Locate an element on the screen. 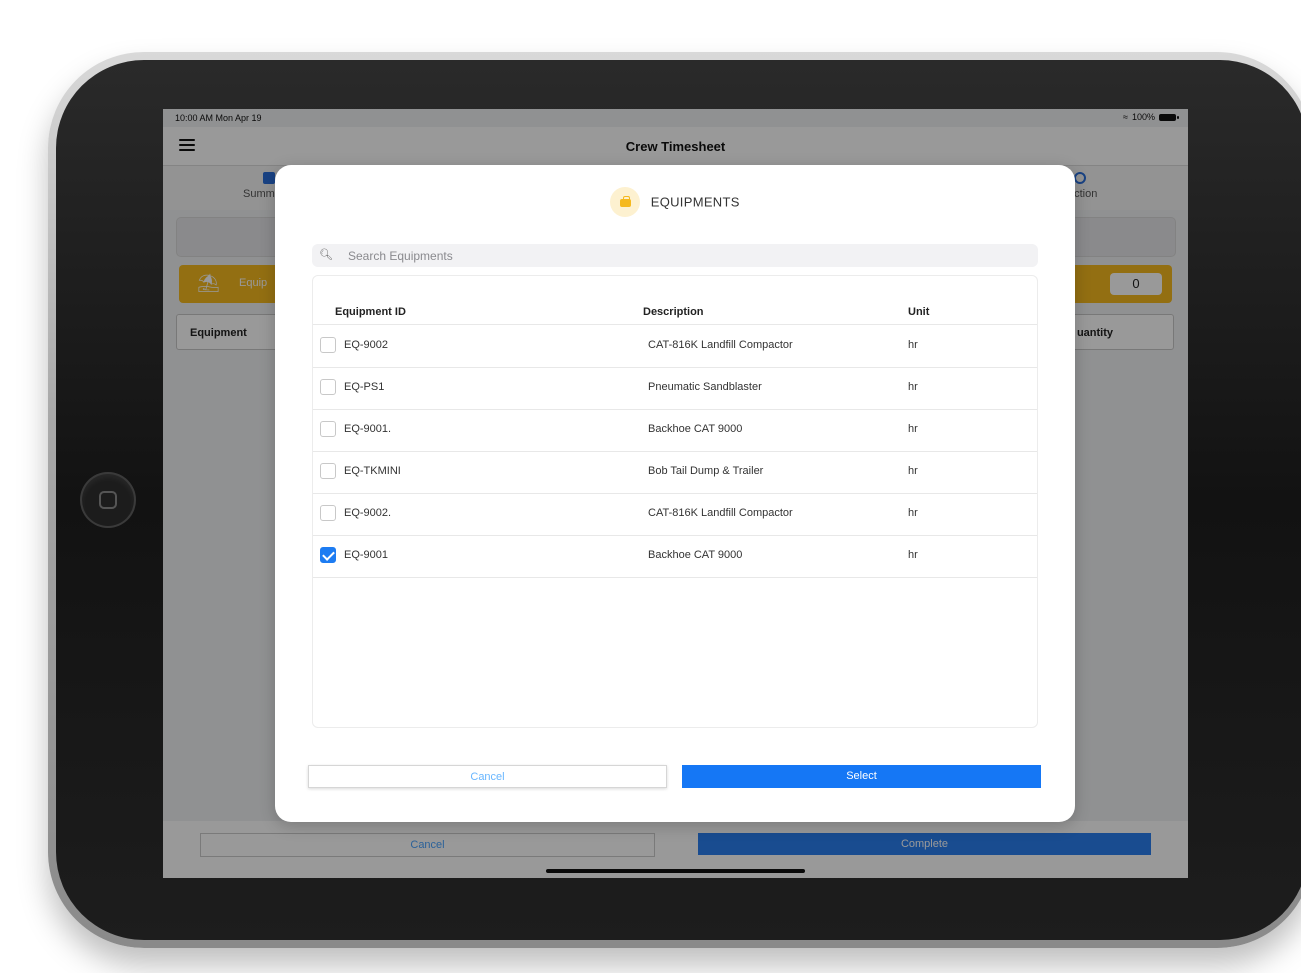 The width and height of the screenshot is (1301, 973). equipment-id: EQ-TKMINI is located at coordinates (372, 471).